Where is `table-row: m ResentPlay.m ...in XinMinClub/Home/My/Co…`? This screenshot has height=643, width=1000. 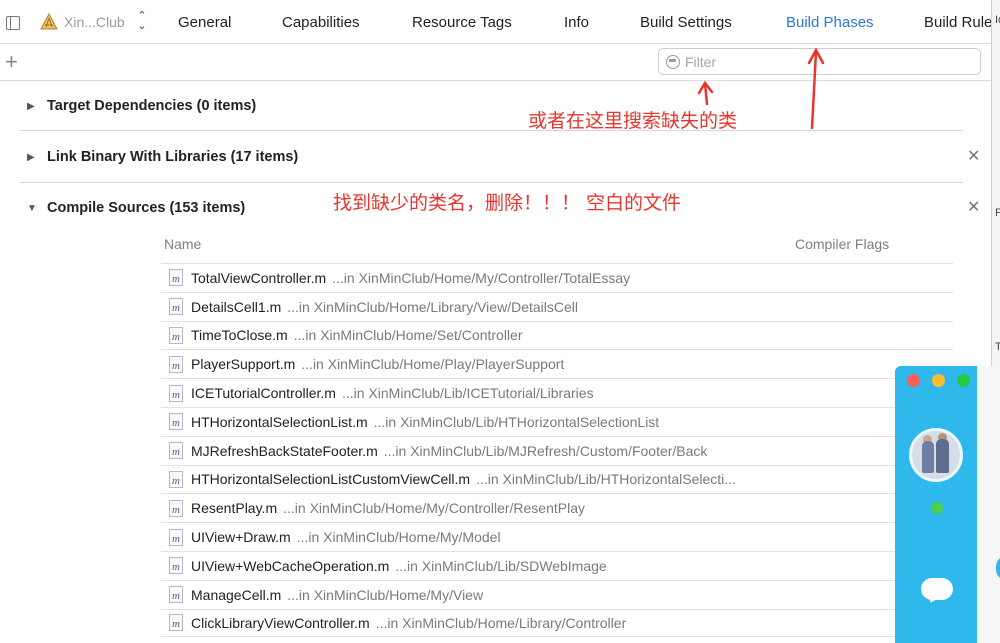 table-row: m ResentPlay.m ...in XinMinClub/Home/My/Co… is located at coordinates (557, 507).